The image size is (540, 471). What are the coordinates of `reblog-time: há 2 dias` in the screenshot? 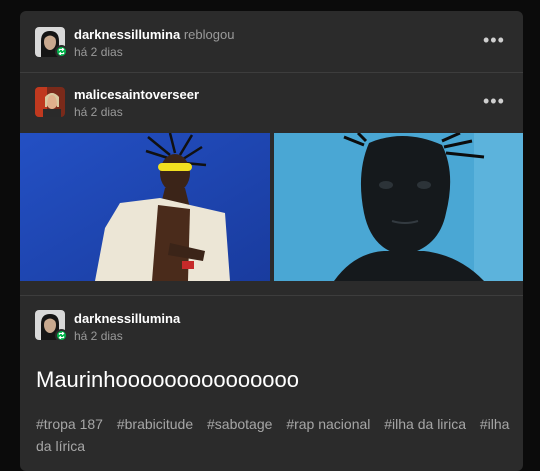 It's located at (98, 52).